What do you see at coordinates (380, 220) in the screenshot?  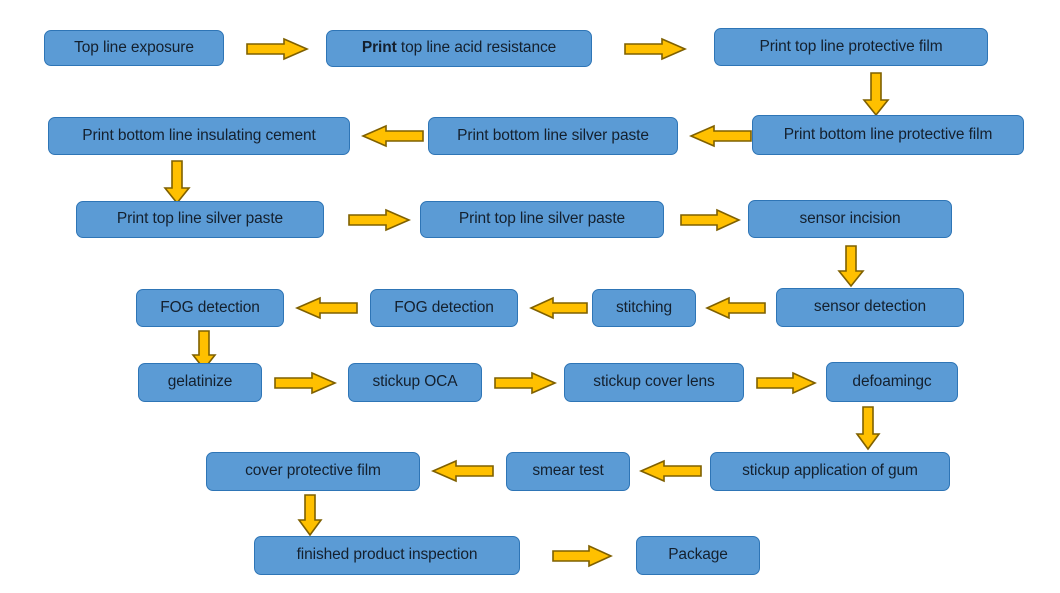 I see `arrow-right-n7-n8` at bounding box center [380, 220].